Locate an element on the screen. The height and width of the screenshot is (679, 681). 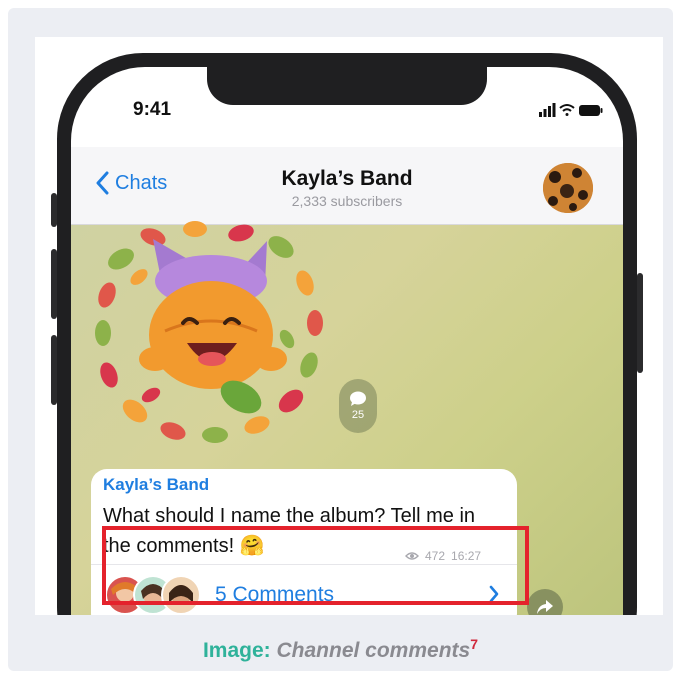
message-author: Kayla’s Band is located at coordinates (156, 484).